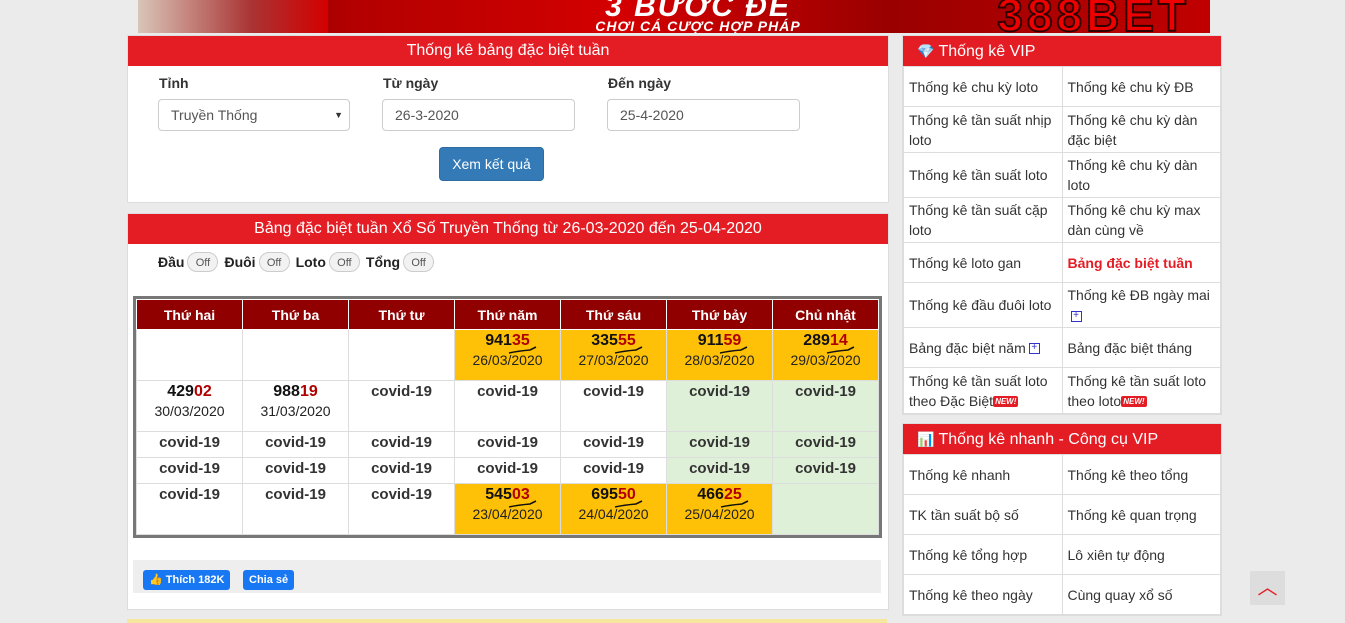  I want to click on day-cell: 94135 26/03/2020, so click(507, 355).